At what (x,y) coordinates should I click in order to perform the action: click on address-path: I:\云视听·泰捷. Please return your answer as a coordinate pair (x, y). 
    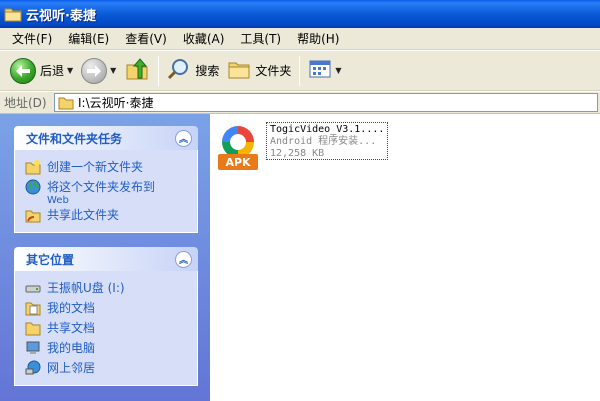
    Looking at the image, I should click on (116, 103).